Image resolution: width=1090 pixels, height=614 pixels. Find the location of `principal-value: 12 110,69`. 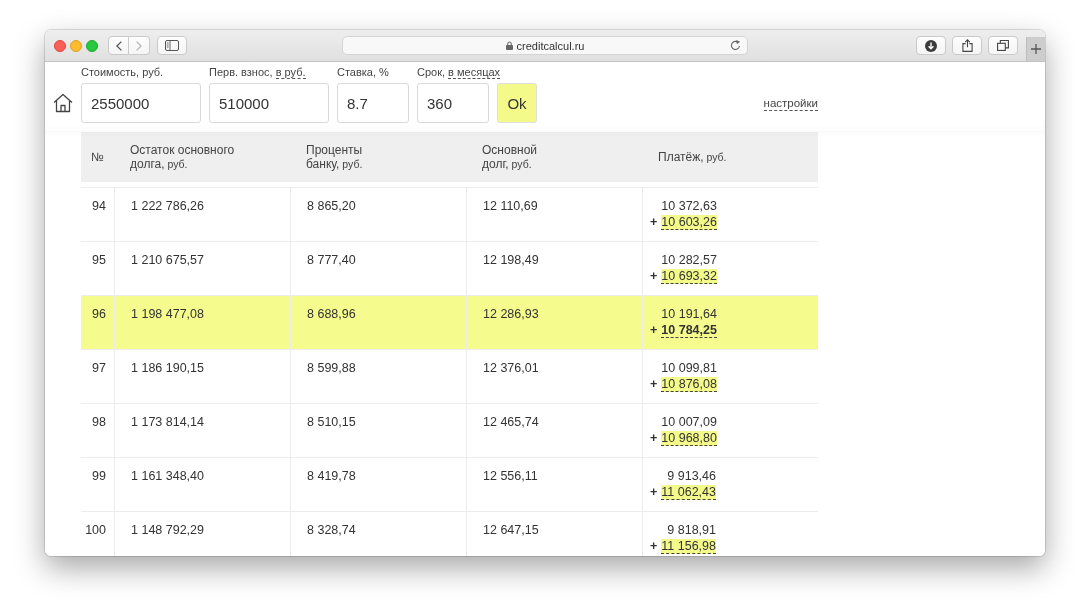

principal-value: 12 110,69 is located at coordinates (510, 206).